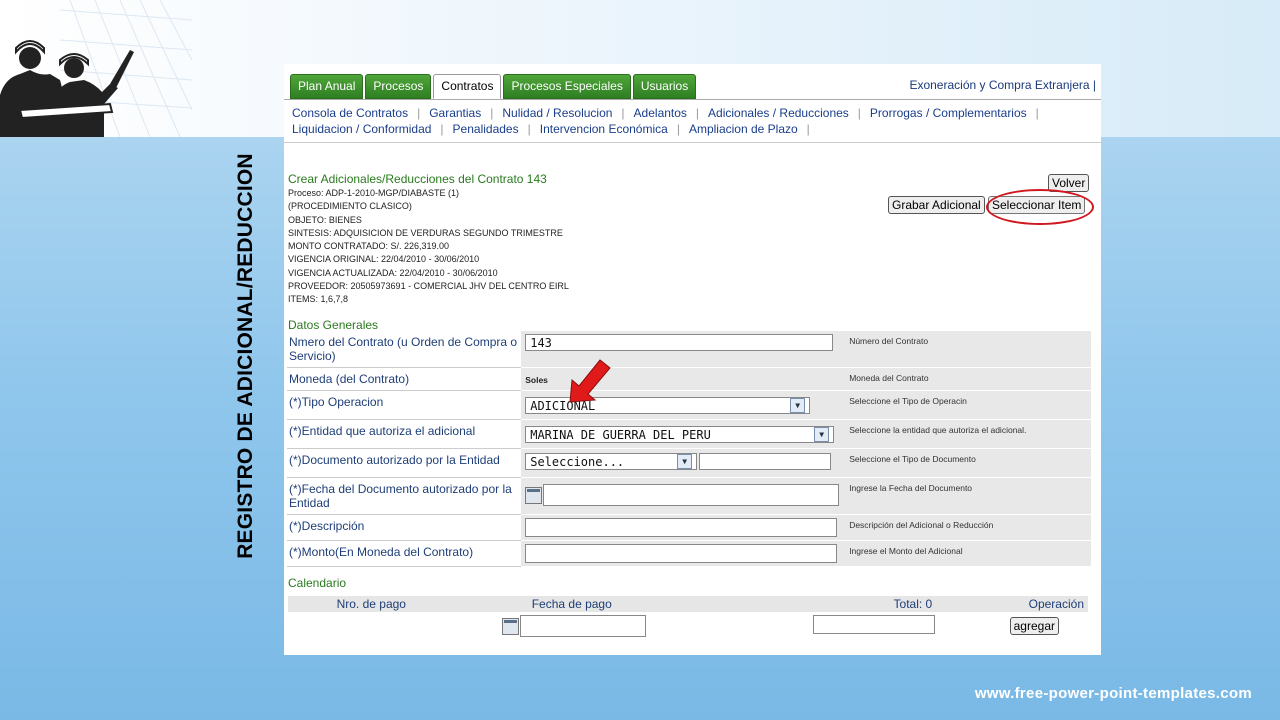 The image size is (1280, 720). What do you see at coordinates (404, 405) in the screenshot?
I see `tipo-operacion-label: (*)Tipo Operacion` at bounding box center [404, 405].